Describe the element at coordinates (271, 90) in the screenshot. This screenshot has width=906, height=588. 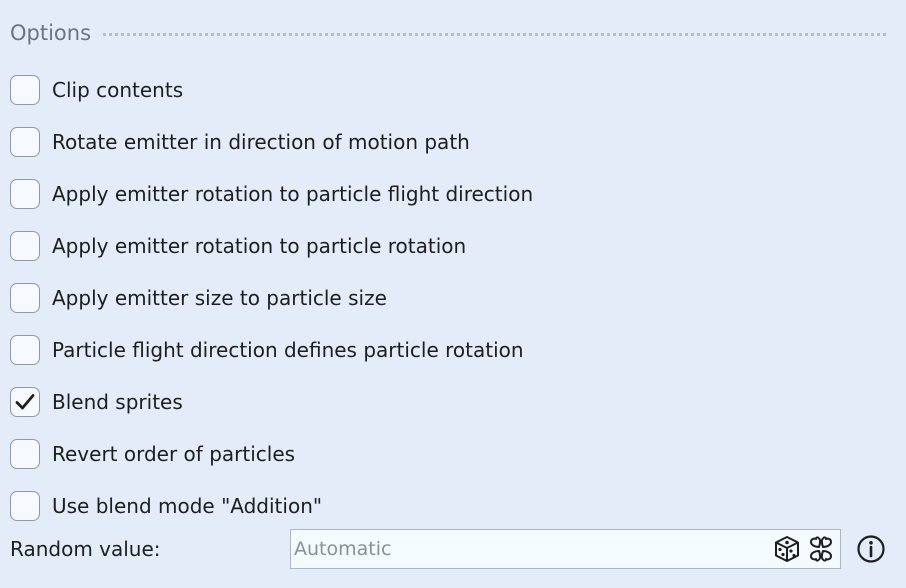
I see `option-clip-contents: Clip contents` at that location.